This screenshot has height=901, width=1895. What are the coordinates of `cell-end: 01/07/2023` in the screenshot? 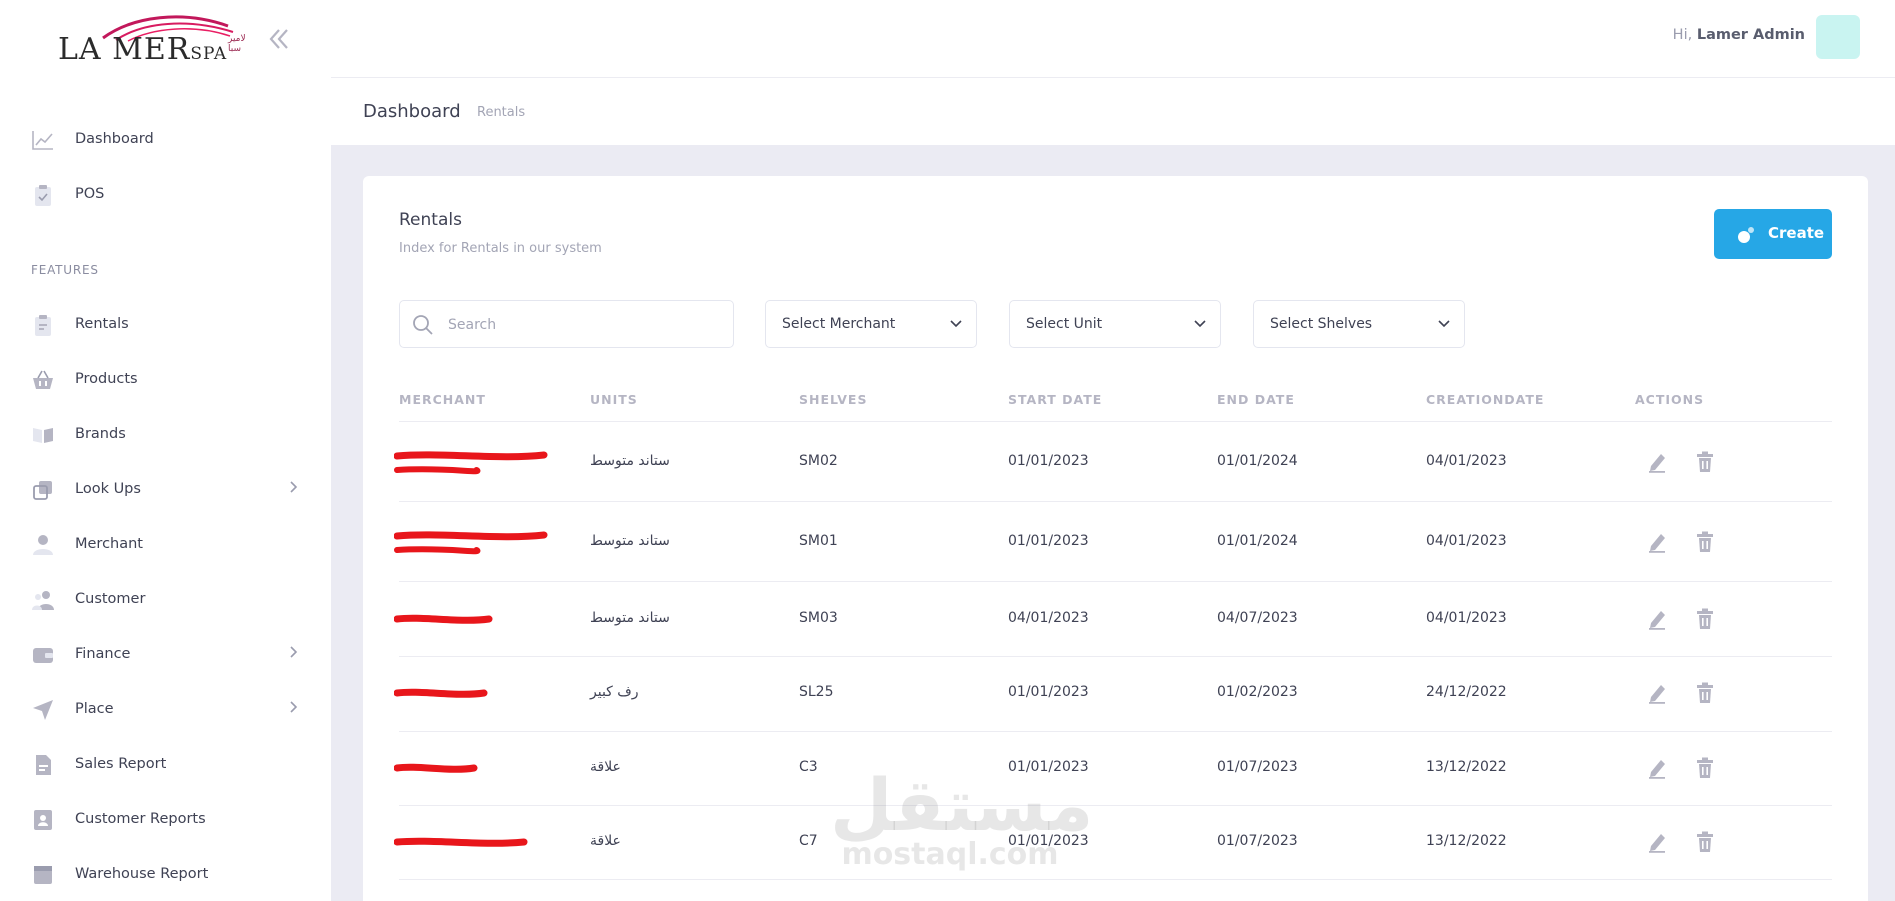 It's located at (1257, 841).